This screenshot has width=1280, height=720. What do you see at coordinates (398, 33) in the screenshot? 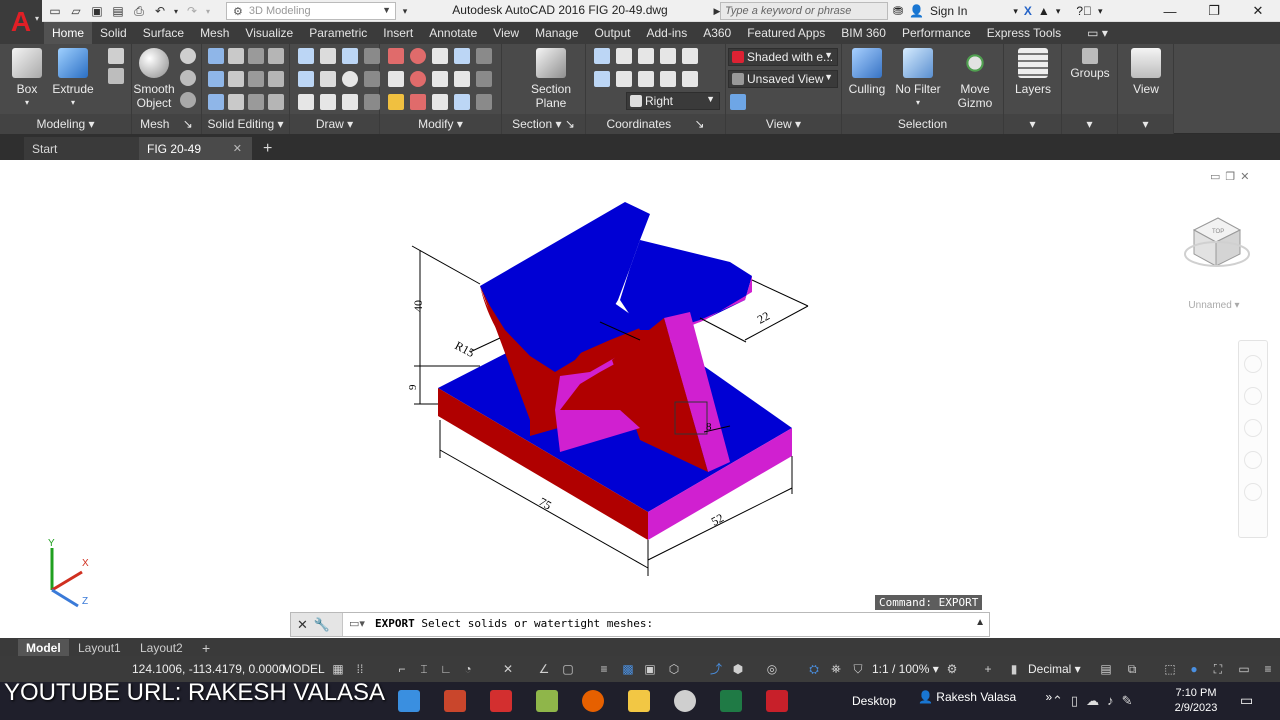
I see `tab-insert: Insert` at bounding box center [398, 33].